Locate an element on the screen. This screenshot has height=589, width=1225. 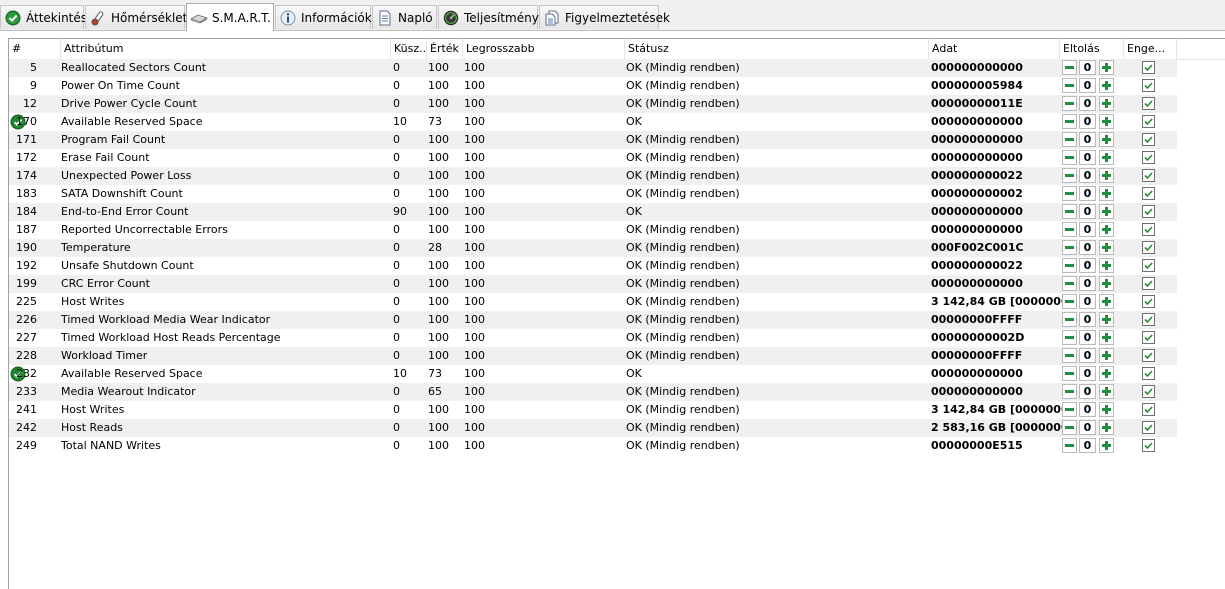
tab-information: Információk is located at coordinates (323, 17).